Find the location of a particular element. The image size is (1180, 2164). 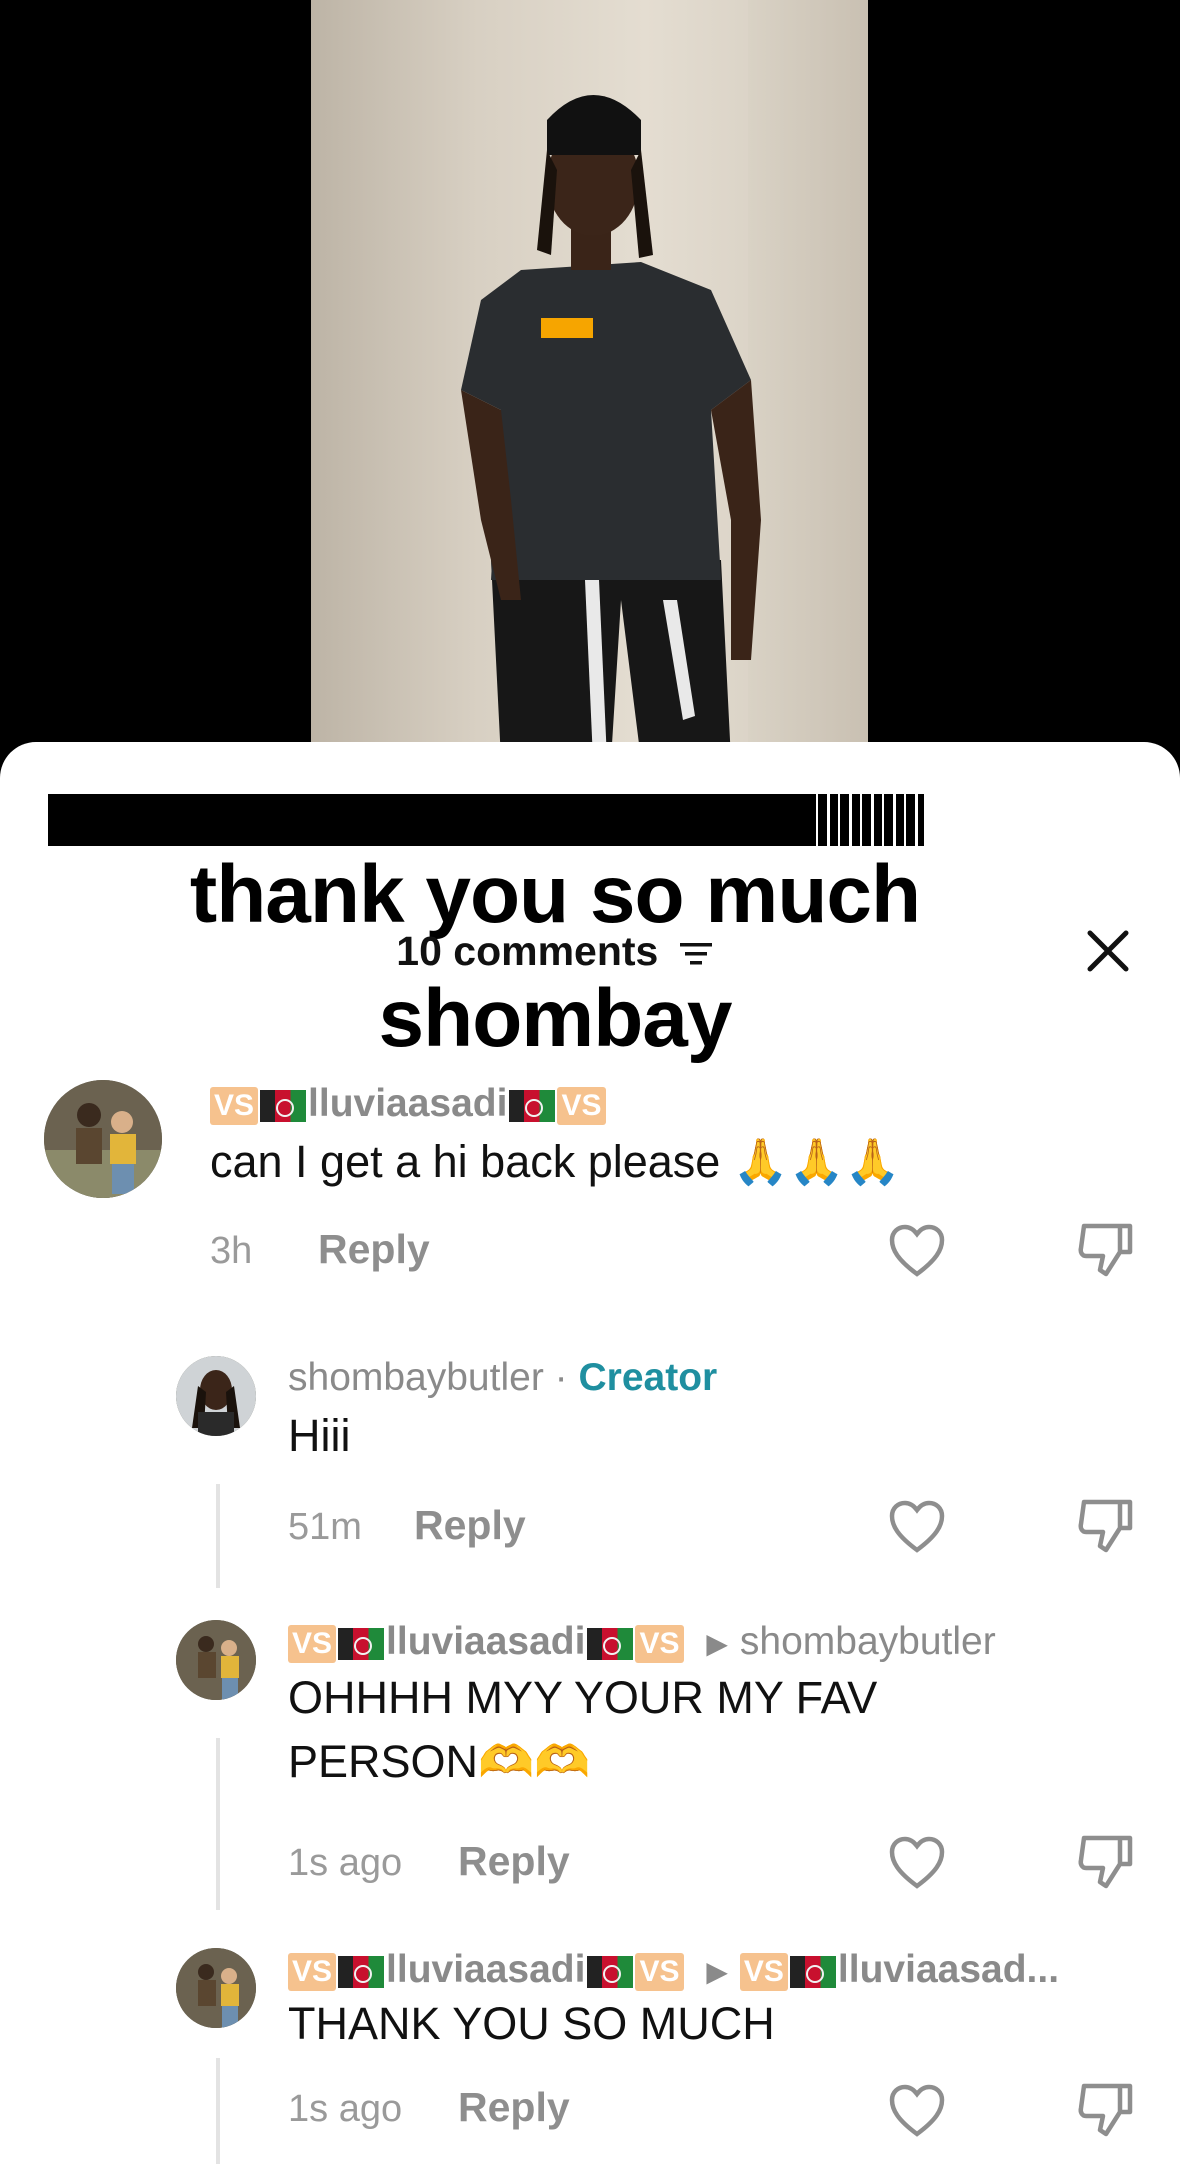

reply-to-username: shombaybutler is located at coordinates (868, 1641).